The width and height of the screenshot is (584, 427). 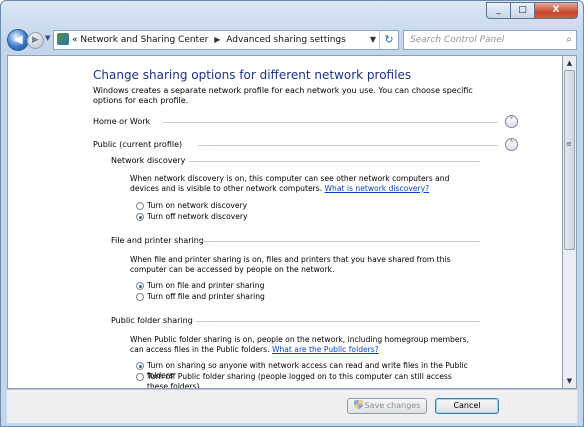 What do you see at coordinates (523, 10) in the screenshot?
I see `maximize-button: □` at bounding box center [523, 10].